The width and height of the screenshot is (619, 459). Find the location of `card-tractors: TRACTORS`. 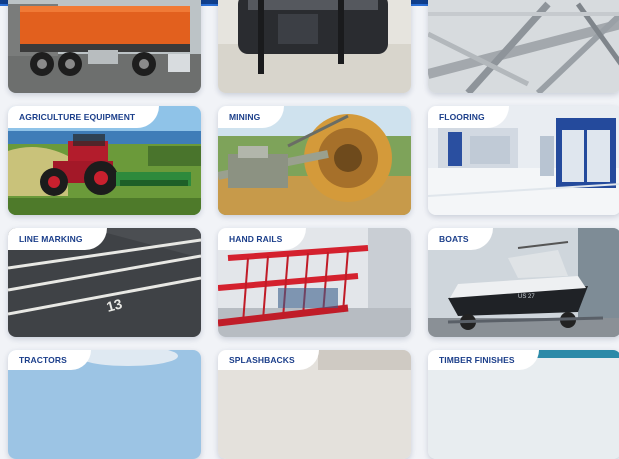

card-tractors: TRACTORS is located at coordinates (104, 404).